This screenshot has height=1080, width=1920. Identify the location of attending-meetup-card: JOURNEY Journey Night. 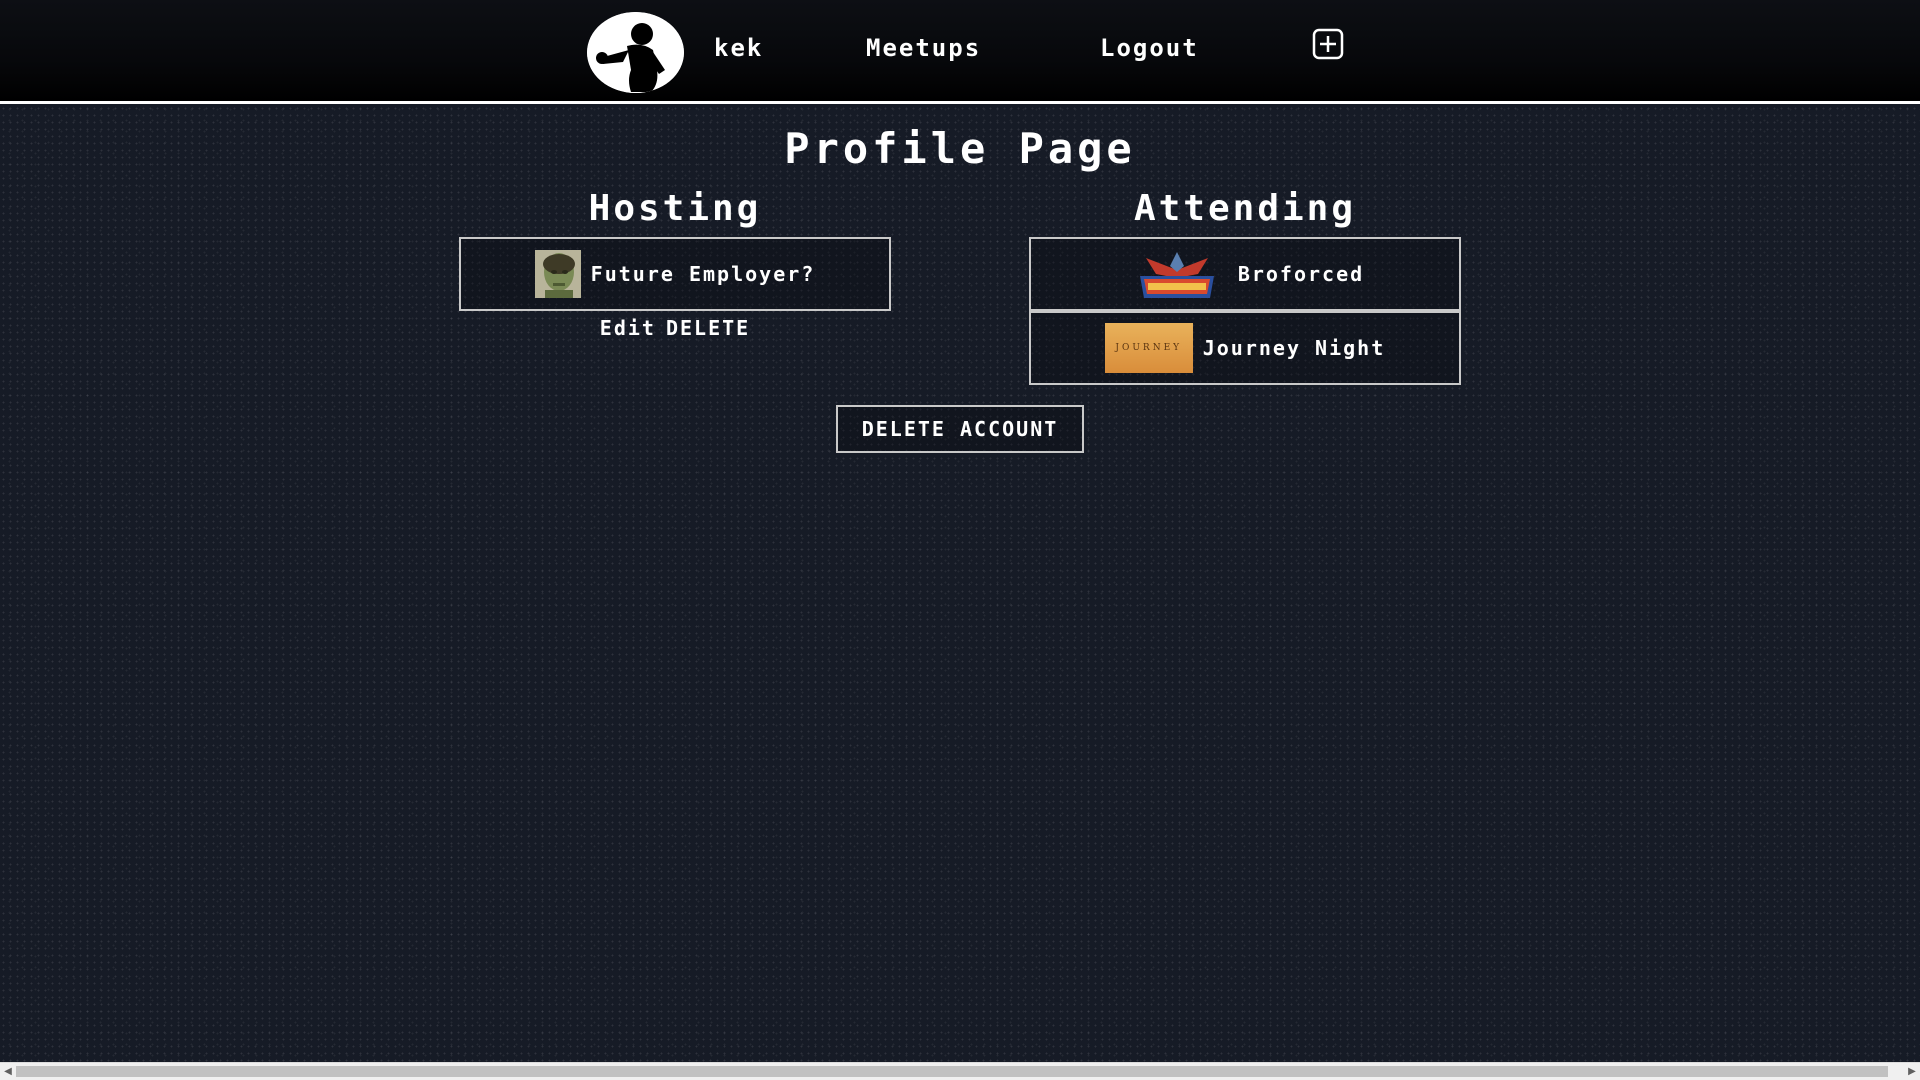
(1245, 348).